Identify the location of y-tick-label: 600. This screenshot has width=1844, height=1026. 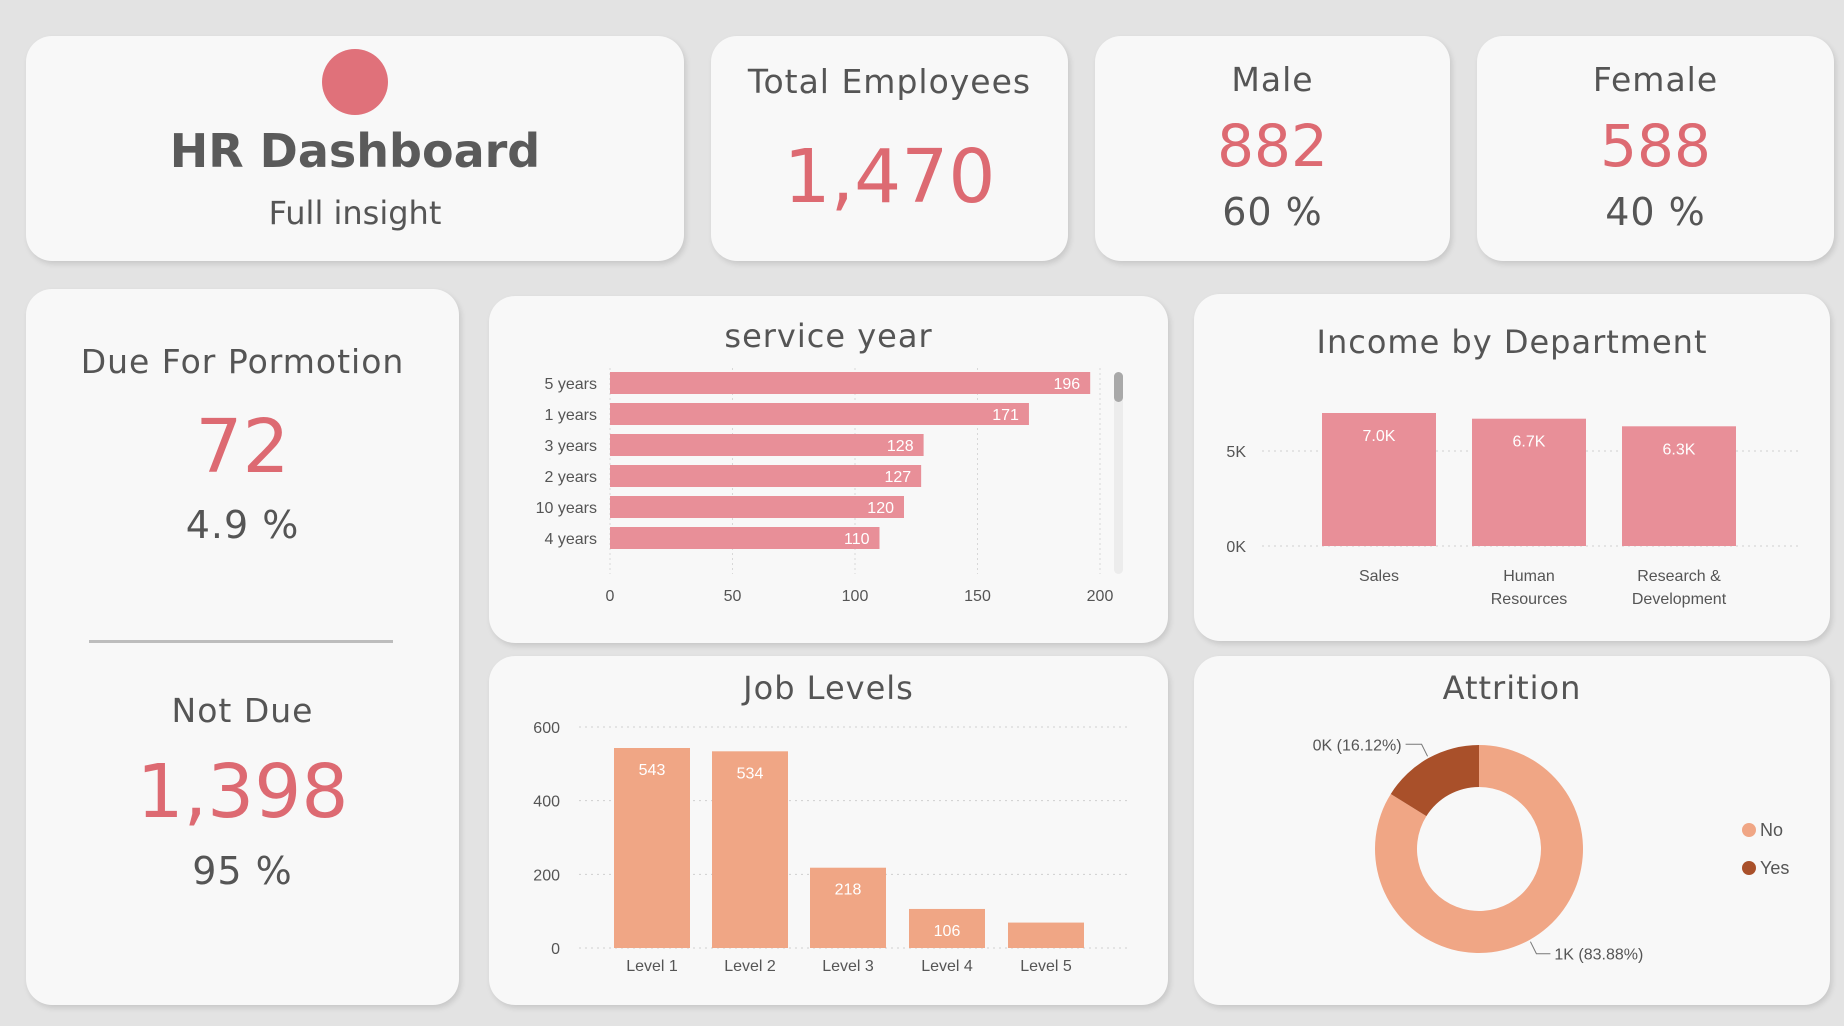
(546, 728).